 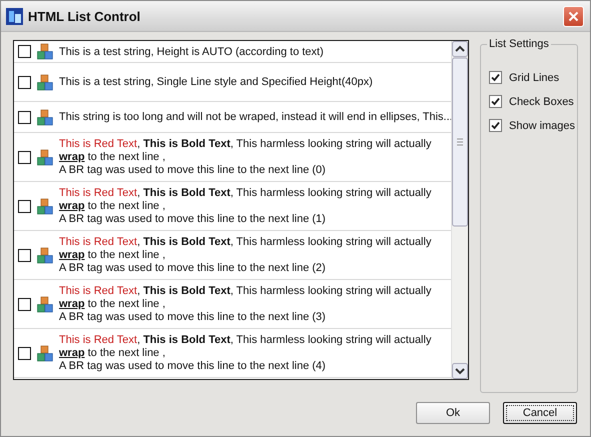 What do you see at coordinates (533, 77) in the screenshot?
I see `setting-checkbox: Grid Lines` at bounding box center [533, 77].